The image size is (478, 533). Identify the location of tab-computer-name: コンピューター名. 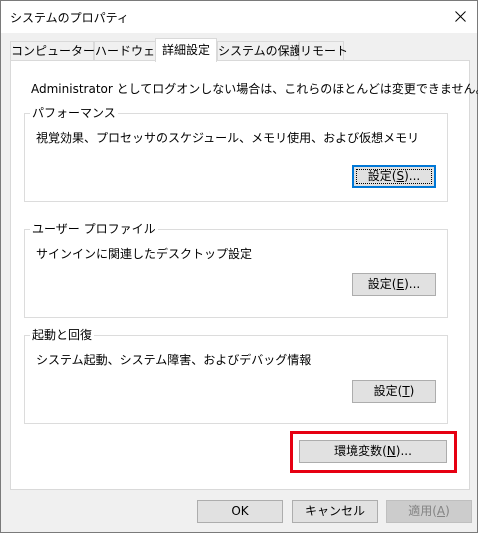
(58, 50).